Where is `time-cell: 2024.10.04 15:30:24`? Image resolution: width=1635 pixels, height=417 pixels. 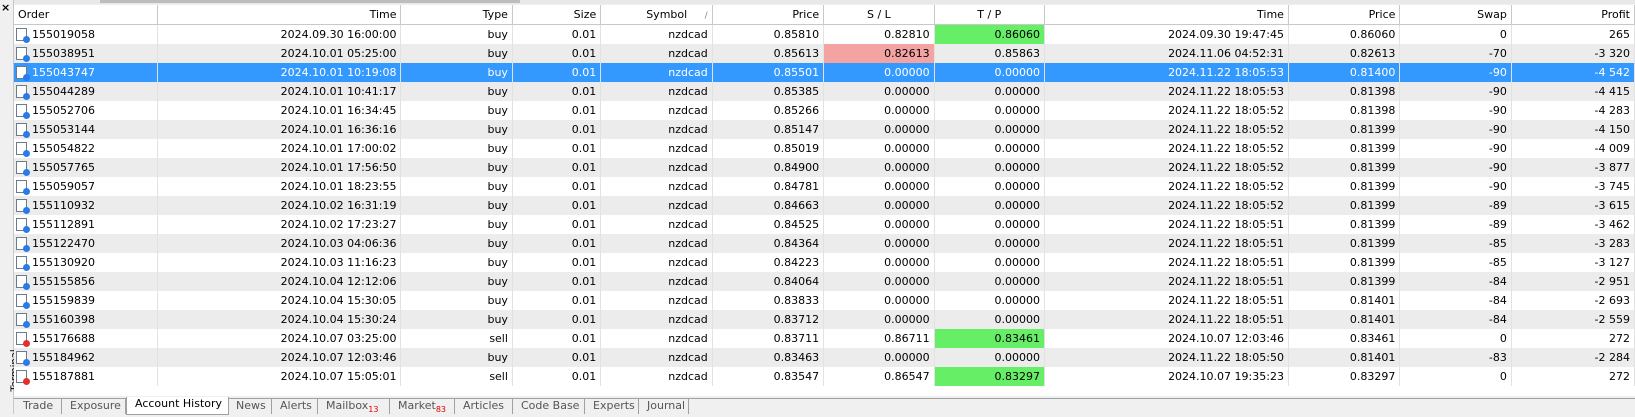 time-cell: 2024.10.04 15:30:24 is located at coordinates (279, 319).